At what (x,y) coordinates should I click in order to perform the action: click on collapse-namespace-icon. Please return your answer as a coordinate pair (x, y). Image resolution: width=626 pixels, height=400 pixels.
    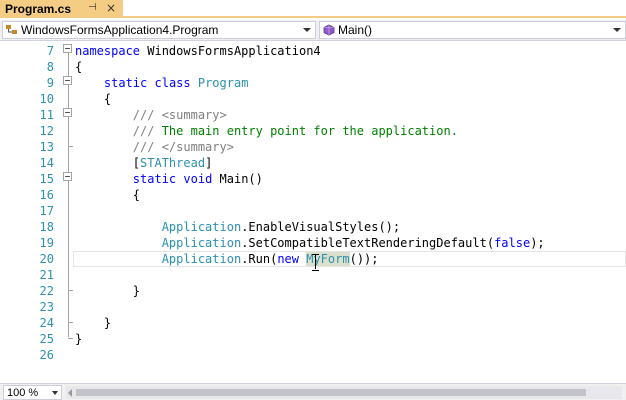
    Looking at the image, I should click on (67, 48).